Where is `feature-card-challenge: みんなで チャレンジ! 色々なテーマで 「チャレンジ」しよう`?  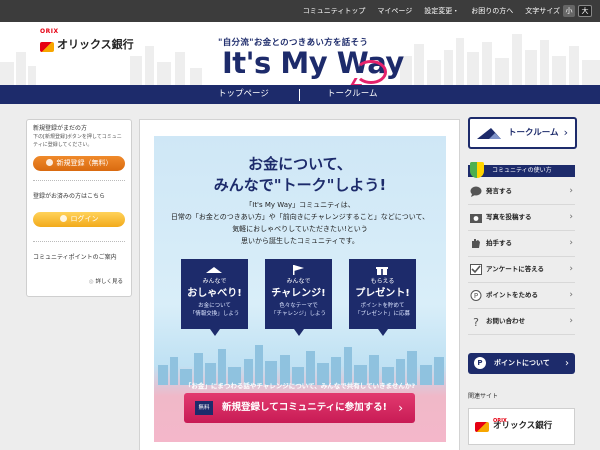
feature-card-challenge: みんなで チャレンジ! 色々なテーマで 「チャレンジ」しよう is located at coordinates (298, 297).